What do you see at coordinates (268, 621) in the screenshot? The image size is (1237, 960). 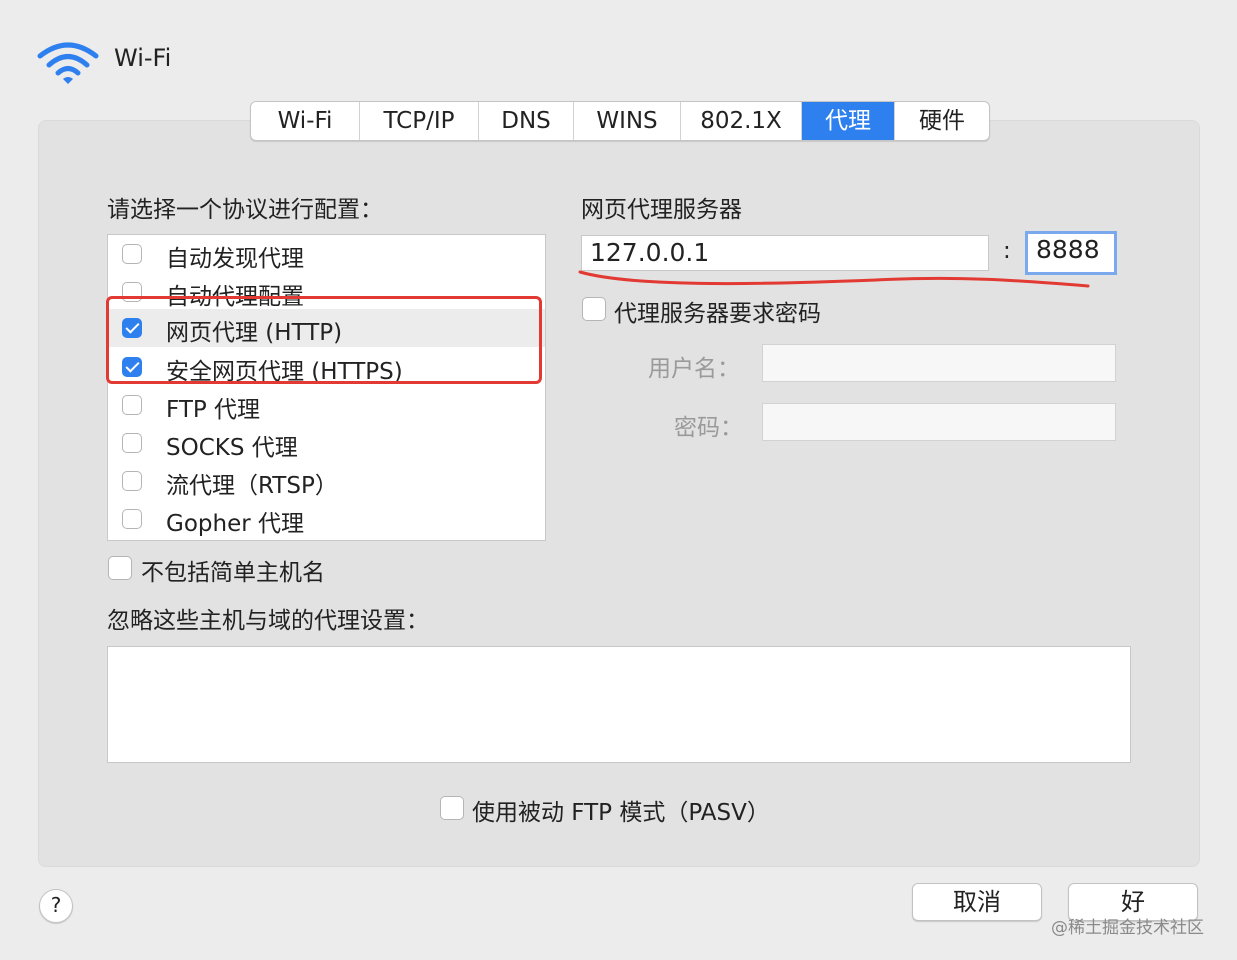 I see `bypass-label: 忽略这些主机与域的代理设置：` at bounding box center [268, 621].